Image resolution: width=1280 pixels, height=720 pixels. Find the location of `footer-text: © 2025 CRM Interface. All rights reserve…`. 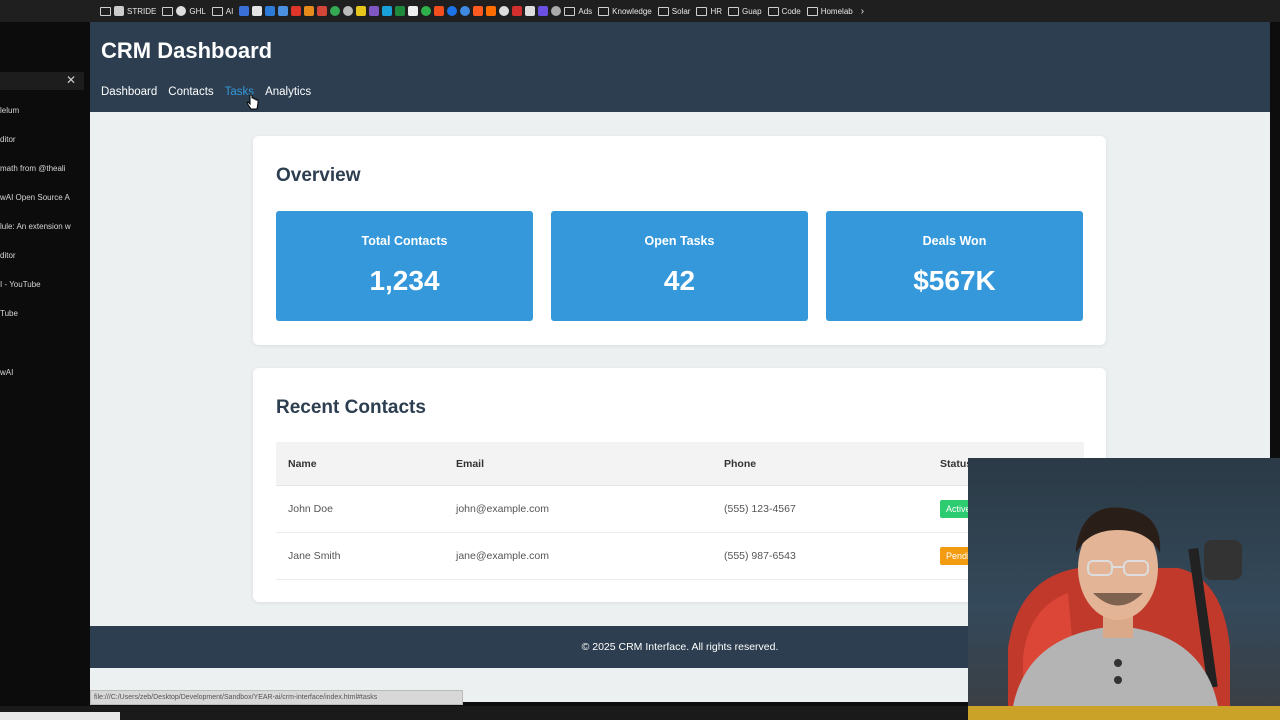

footer-text: © 2025 CRM Interface. All rights reserve… is located at coordinates (680, 647).